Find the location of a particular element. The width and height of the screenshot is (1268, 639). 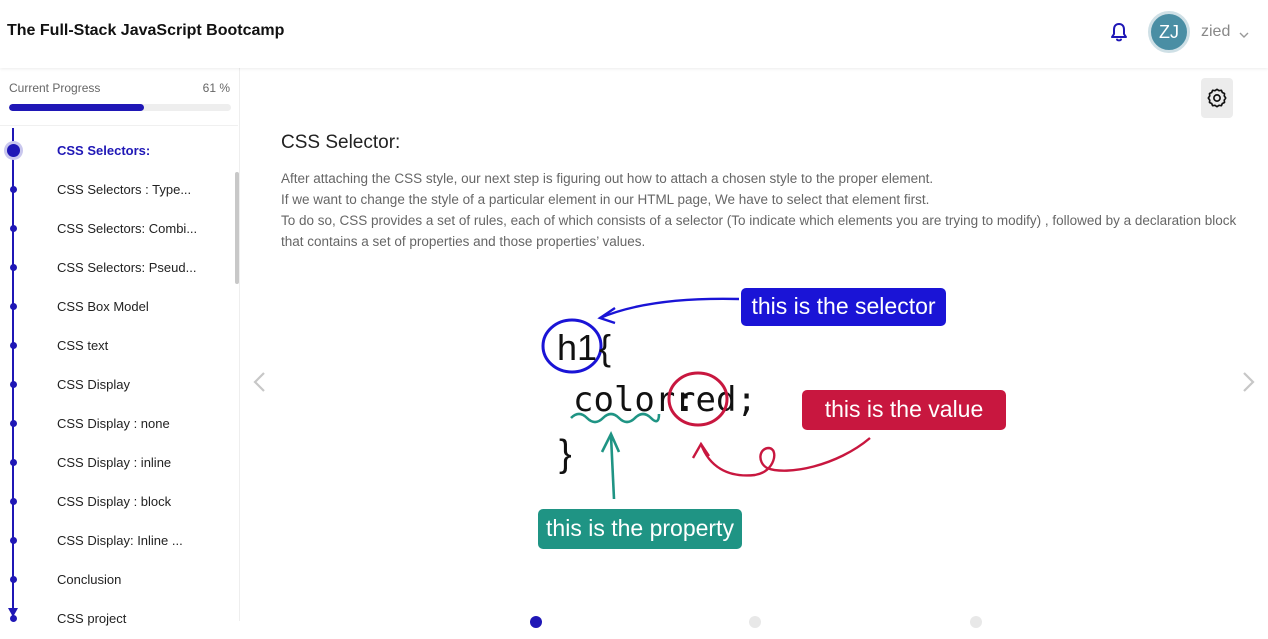

progress-label: Current Progress is located at coordinates (55, 88).